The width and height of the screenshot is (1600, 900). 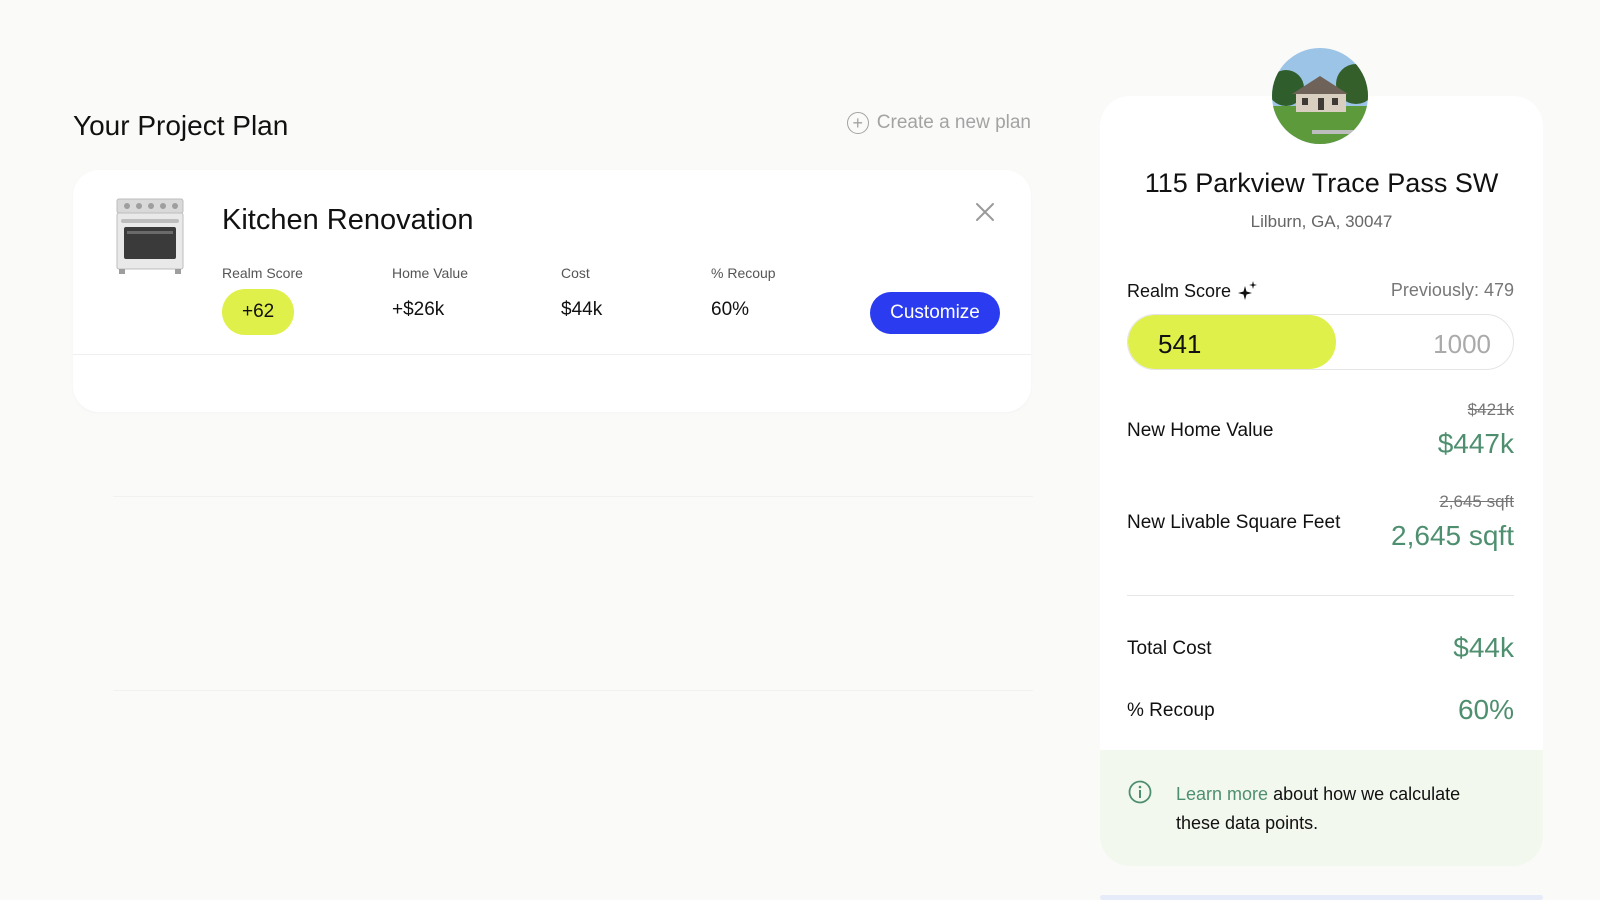 I want to click on old-home-value: $421k, so click(x=1490, y=409).